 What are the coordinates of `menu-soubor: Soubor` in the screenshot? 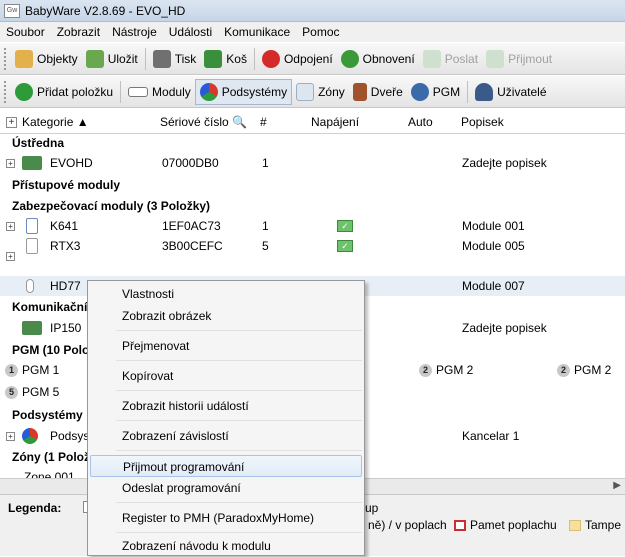 It's located at (25, 32).